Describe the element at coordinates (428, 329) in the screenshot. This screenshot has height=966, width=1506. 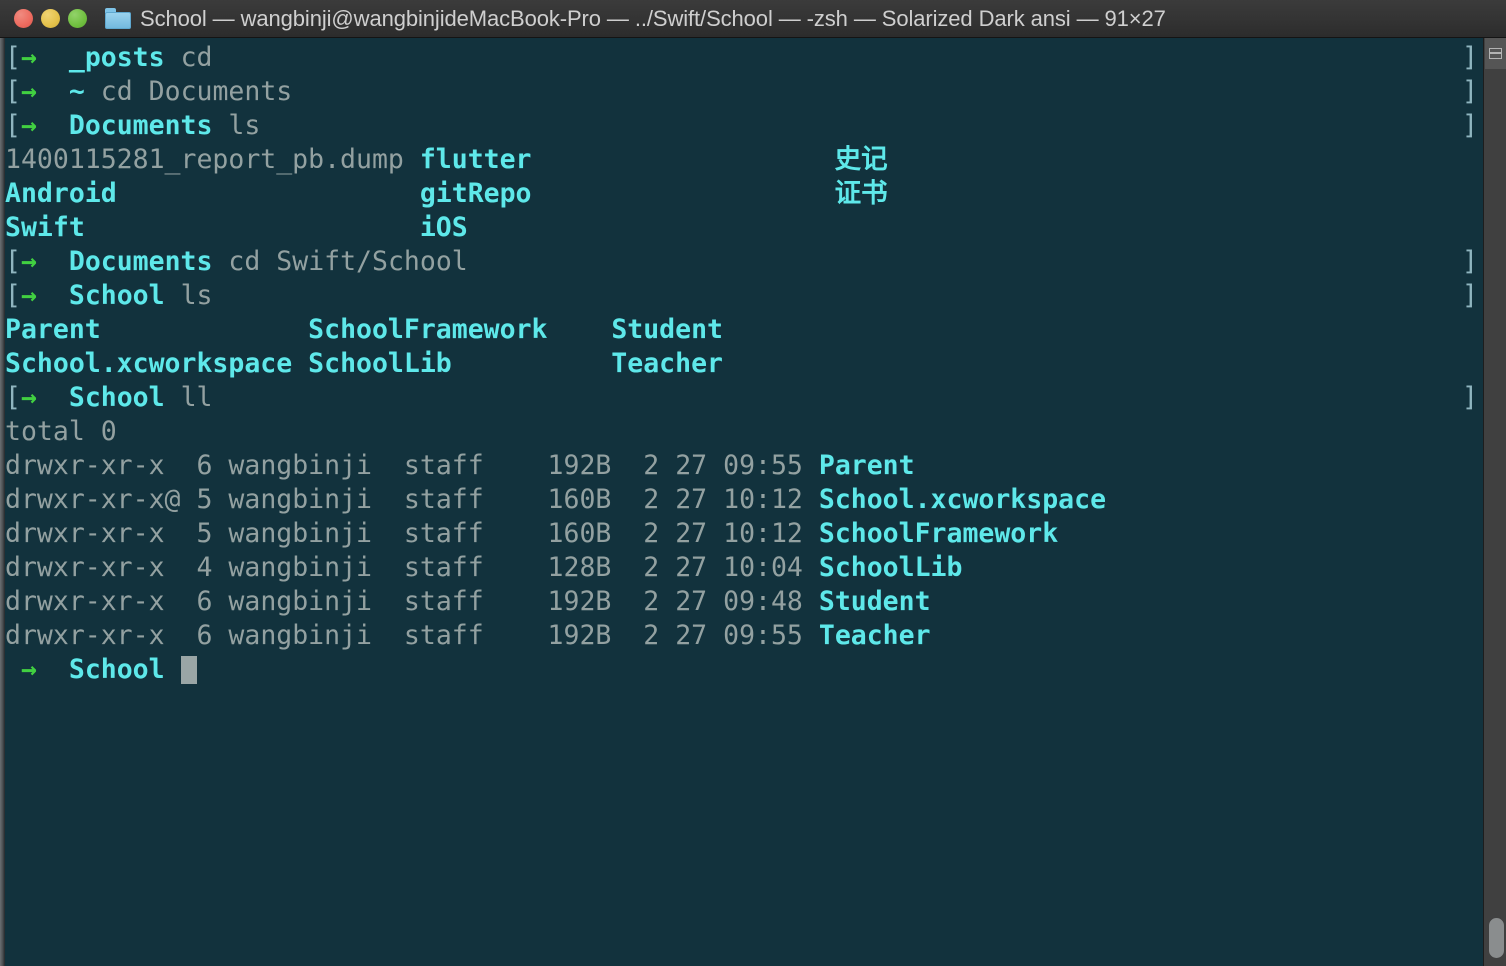
I see `ls-entry: SchoolFramework` at that location.